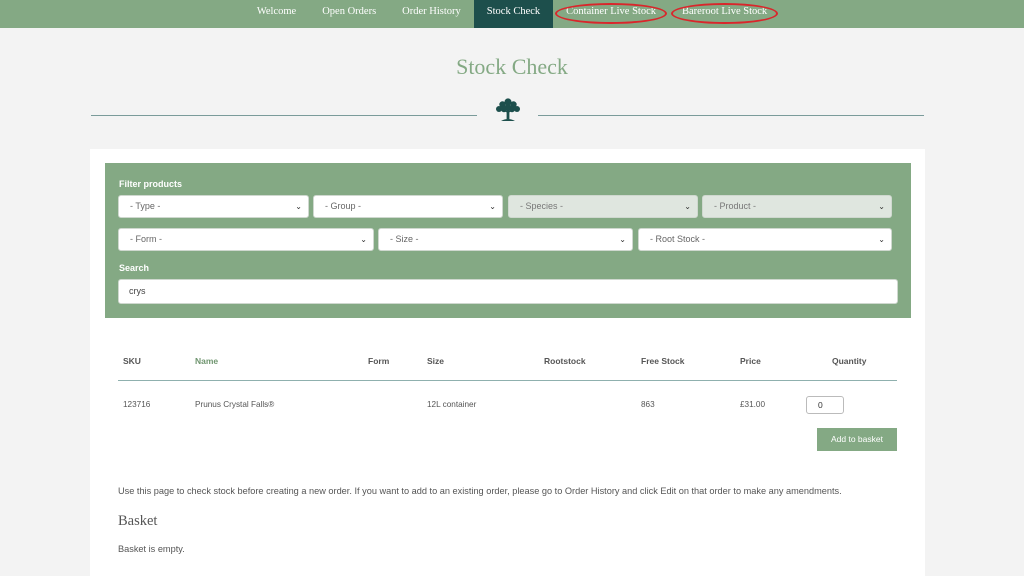  Describe the element at coordinates (735, 206) in the screenshot. I see `product-select-value: - Product -` at that location.